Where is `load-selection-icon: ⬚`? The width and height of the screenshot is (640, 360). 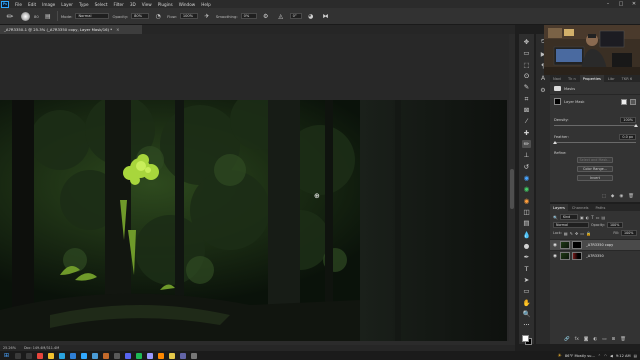
load-selection-icon: ⬚ is located at coordinates (604, 196).